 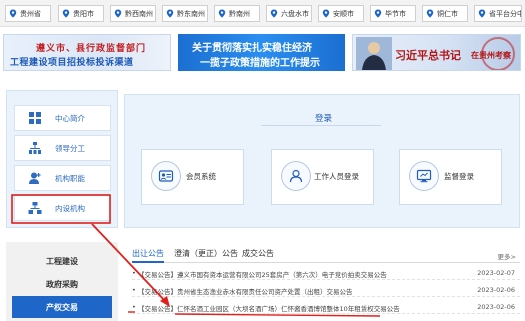 What do you see at coordinates (252, 48) in the screenshot?
I see `banner-middle-line1: 关于贯彻落实扎实稳住经济` at bounding box center [252, 48].